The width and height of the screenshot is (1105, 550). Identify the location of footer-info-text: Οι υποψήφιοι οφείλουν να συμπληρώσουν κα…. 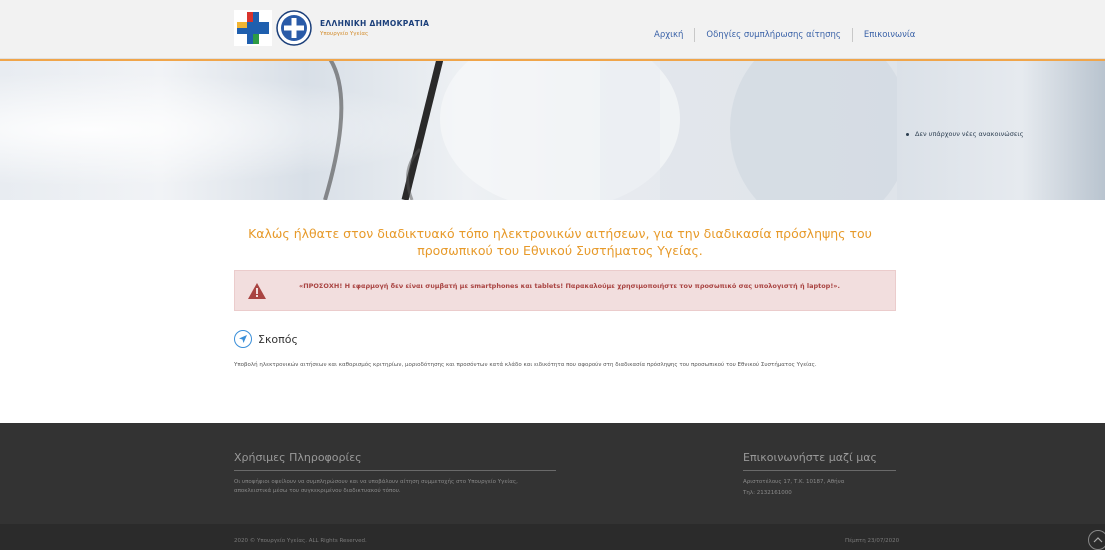
(376, 486).